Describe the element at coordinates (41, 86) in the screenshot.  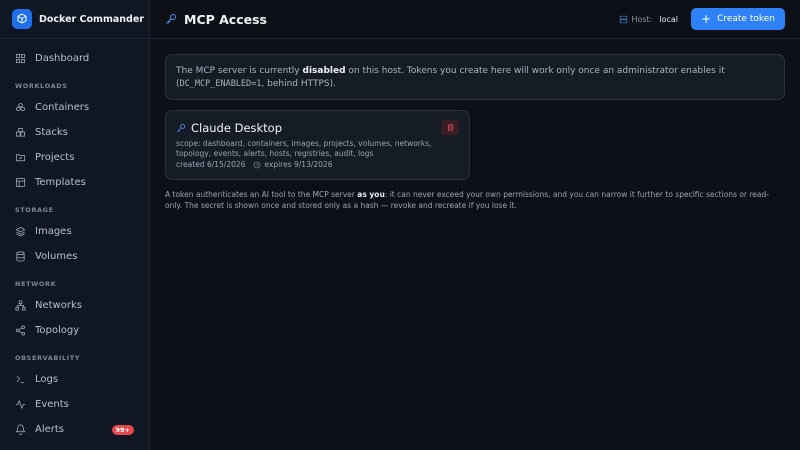
I see `section-label-workloads: WORKLOADS` at that location.